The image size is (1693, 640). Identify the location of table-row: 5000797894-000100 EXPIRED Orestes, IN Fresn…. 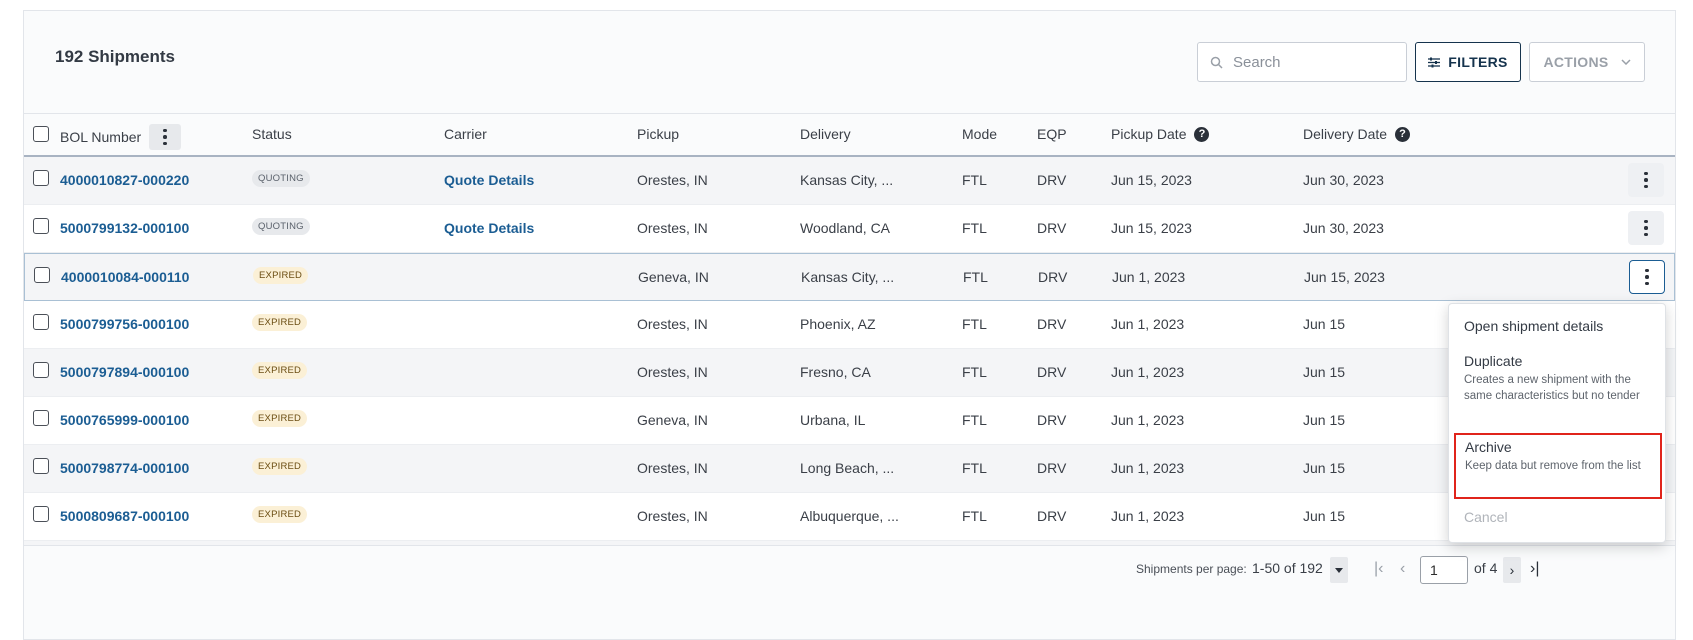
(849, 373).